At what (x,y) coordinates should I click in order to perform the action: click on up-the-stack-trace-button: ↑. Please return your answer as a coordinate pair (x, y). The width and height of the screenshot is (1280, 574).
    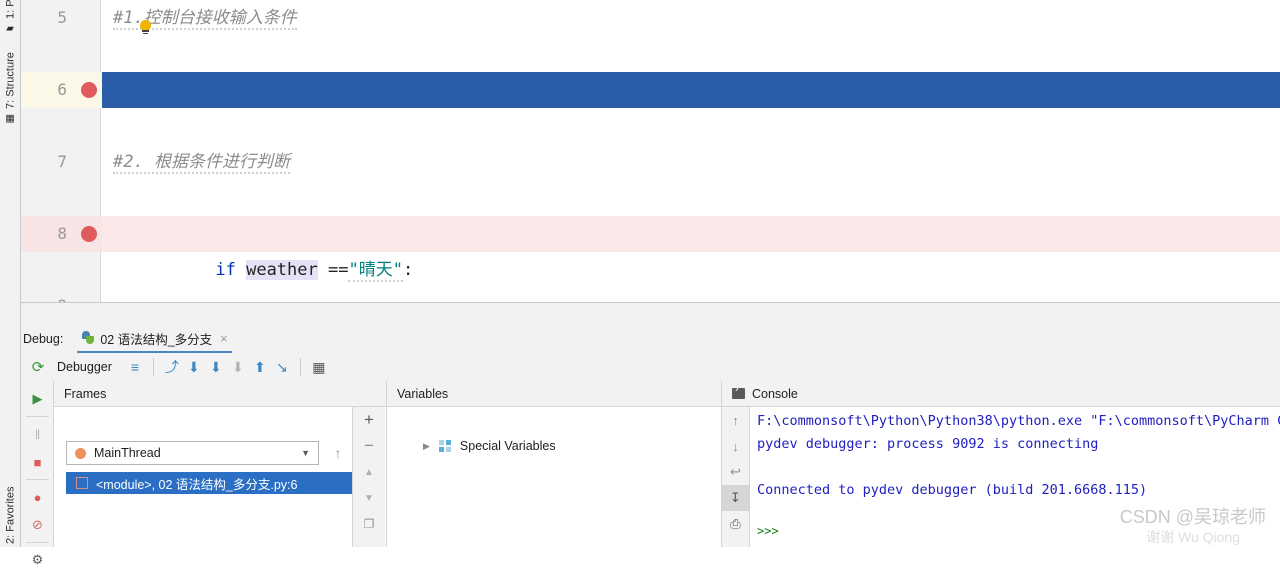
    Looking at the image, I should click on (735, 420).